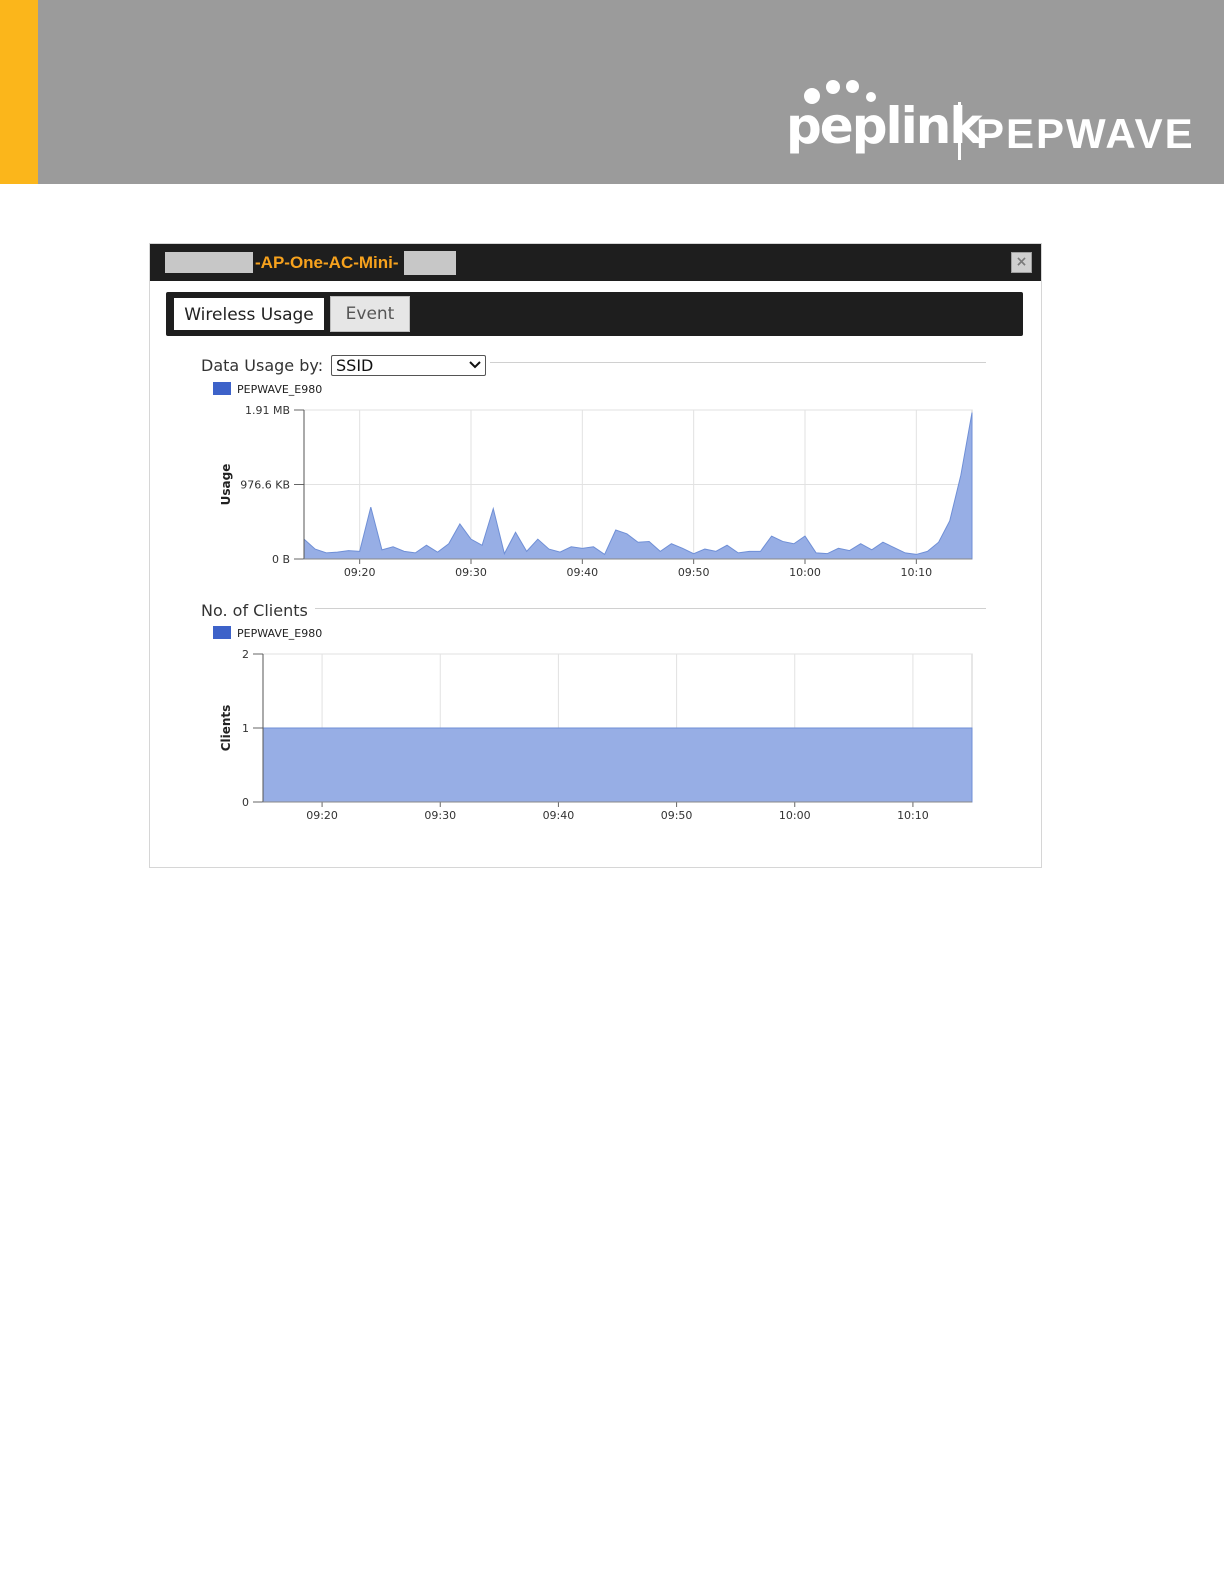  I want to click on redacted-name-prefix, so click(209, 262).